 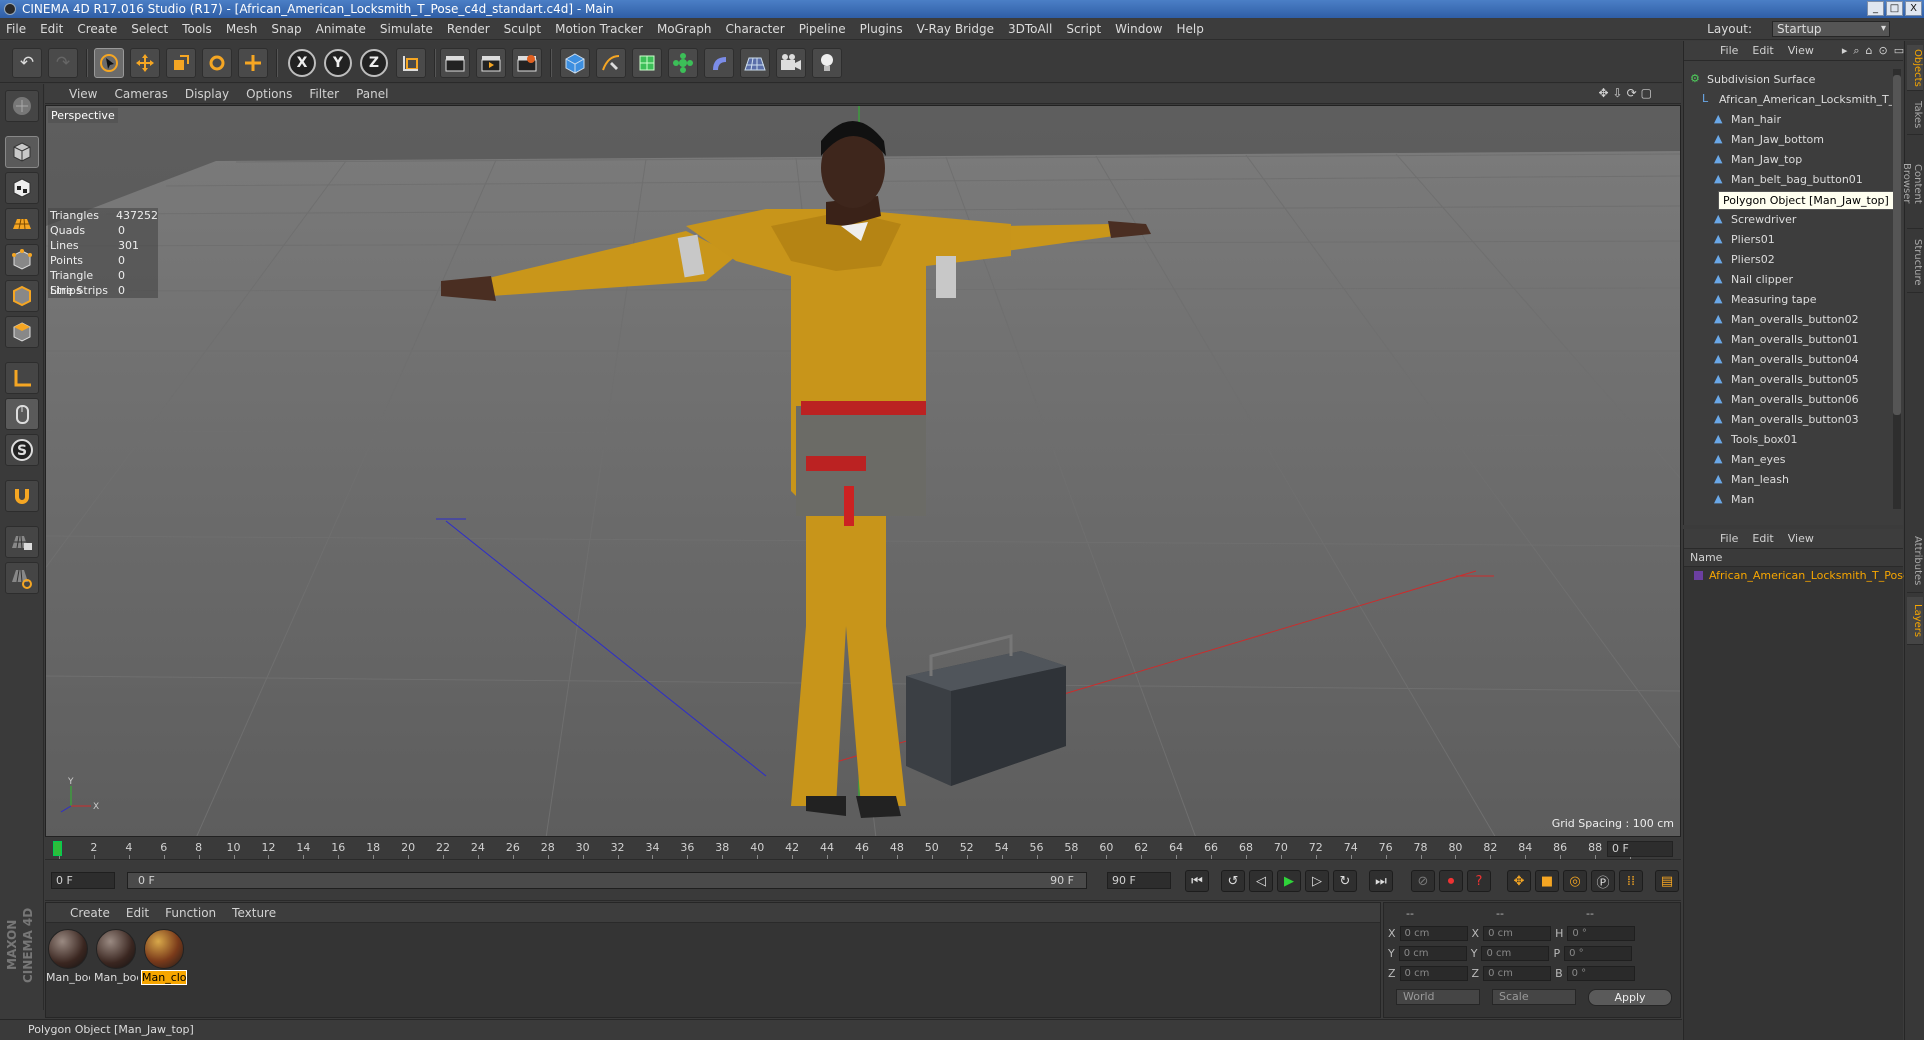 What do you see at coordinates (1915, 621) in the screenshot?
I see `tab-layers: Layers` at bounding box center [1915, 621].